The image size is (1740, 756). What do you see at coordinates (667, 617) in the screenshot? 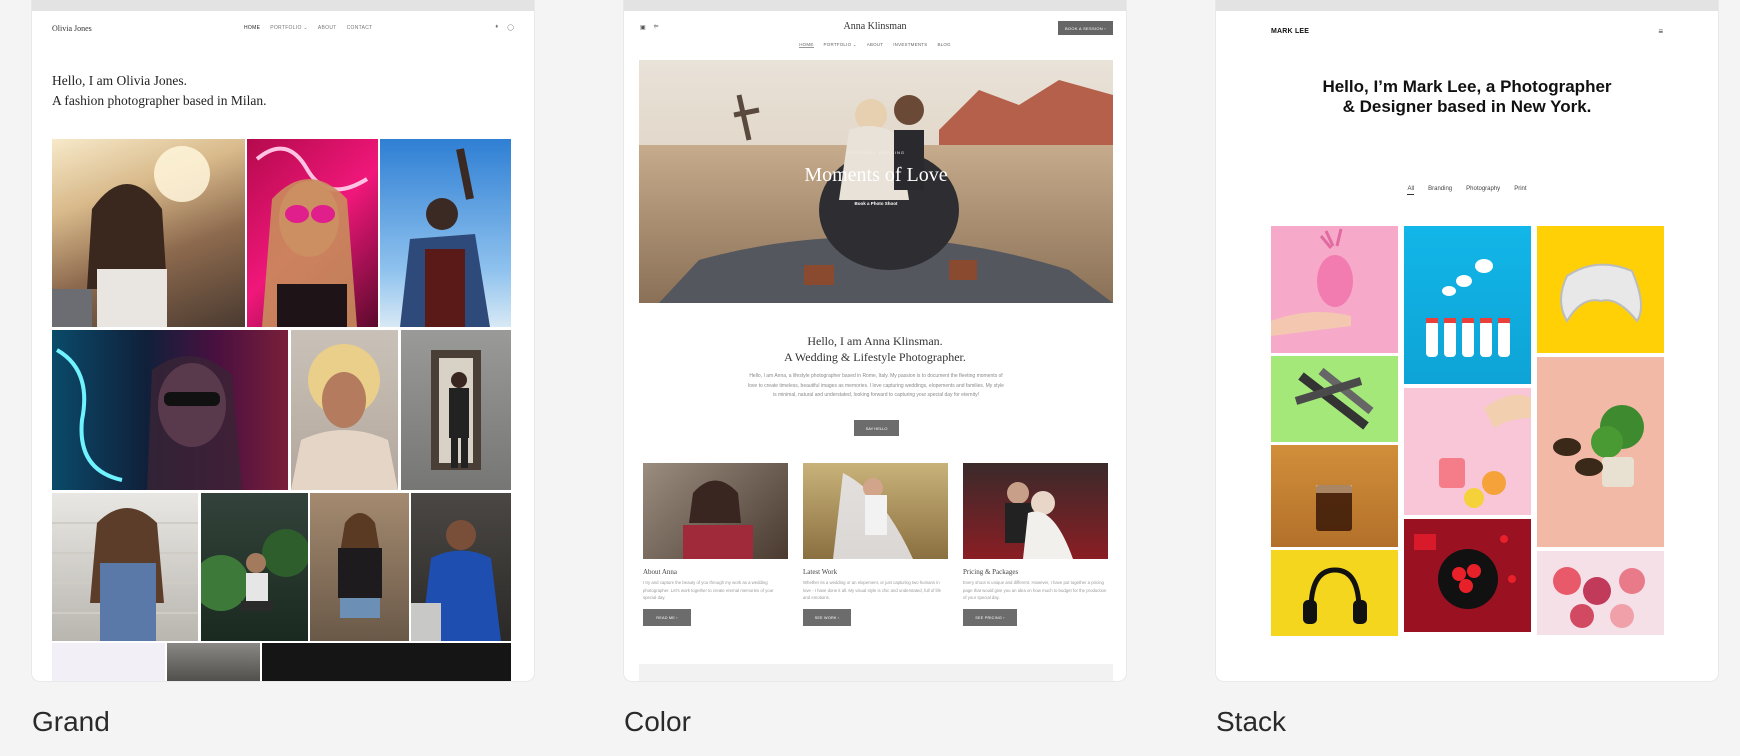
I see `read-me-button: READ ME ›` at bounding box center [667, 617].